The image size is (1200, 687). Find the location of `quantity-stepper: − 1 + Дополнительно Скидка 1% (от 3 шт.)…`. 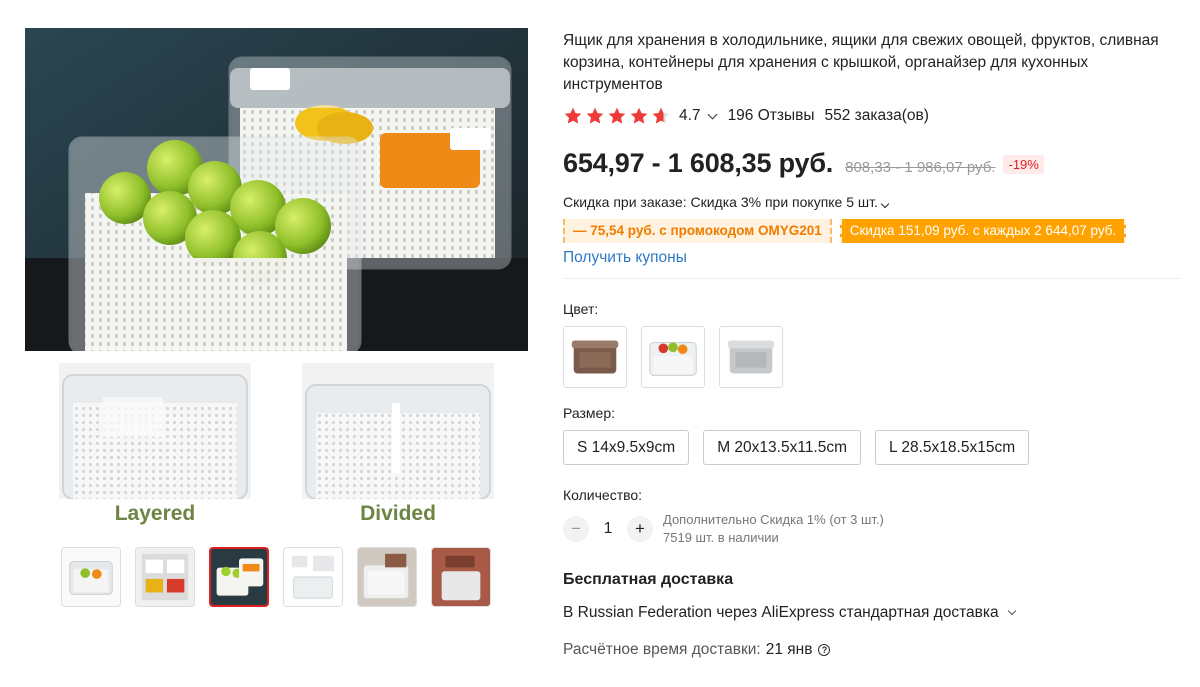

quantity-stepper: − 1 + Дополнительно Скидка 1% (от 3 шт.)… is located at coordinates (723, 529).